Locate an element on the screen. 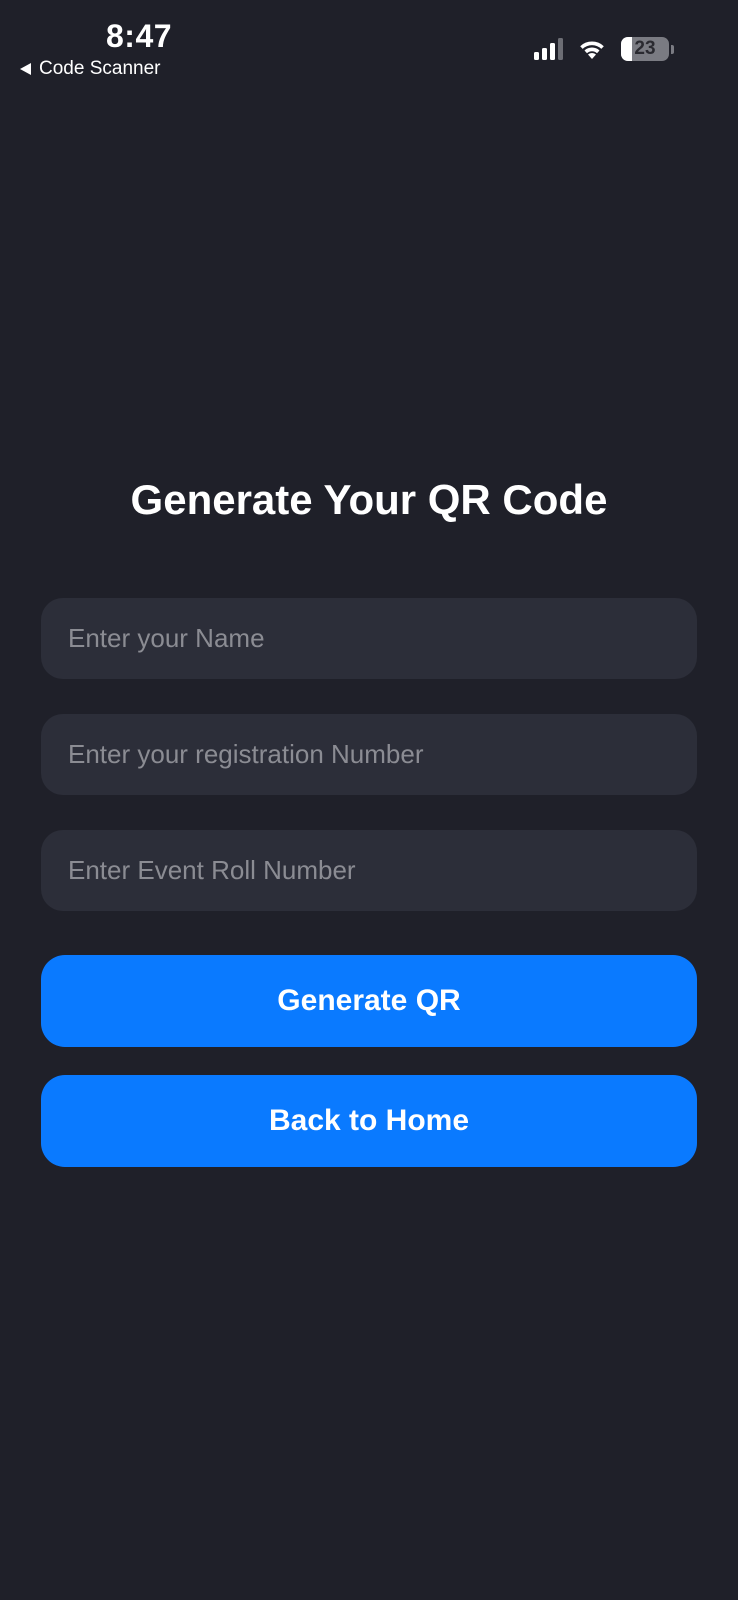  back-app-label: Code Scanner is located at coordinates (100, 68).